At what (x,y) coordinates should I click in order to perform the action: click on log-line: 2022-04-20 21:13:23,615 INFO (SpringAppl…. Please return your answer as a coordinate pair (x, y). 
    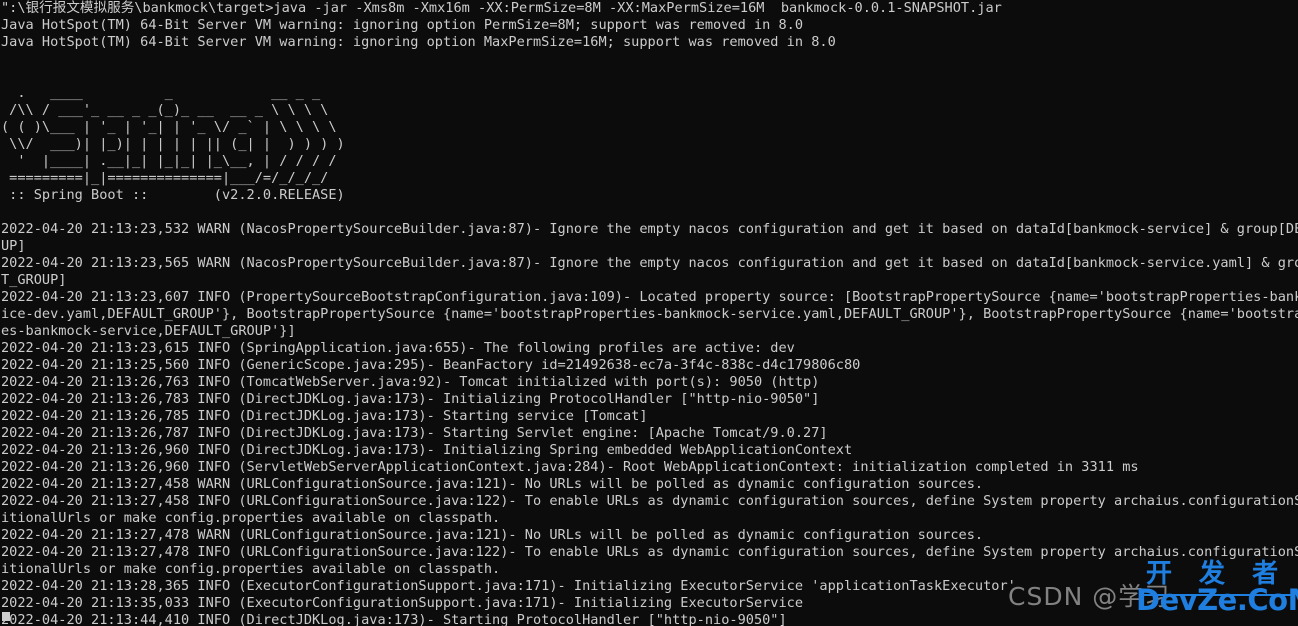
    Looking at the image, I should click on (398, 348).